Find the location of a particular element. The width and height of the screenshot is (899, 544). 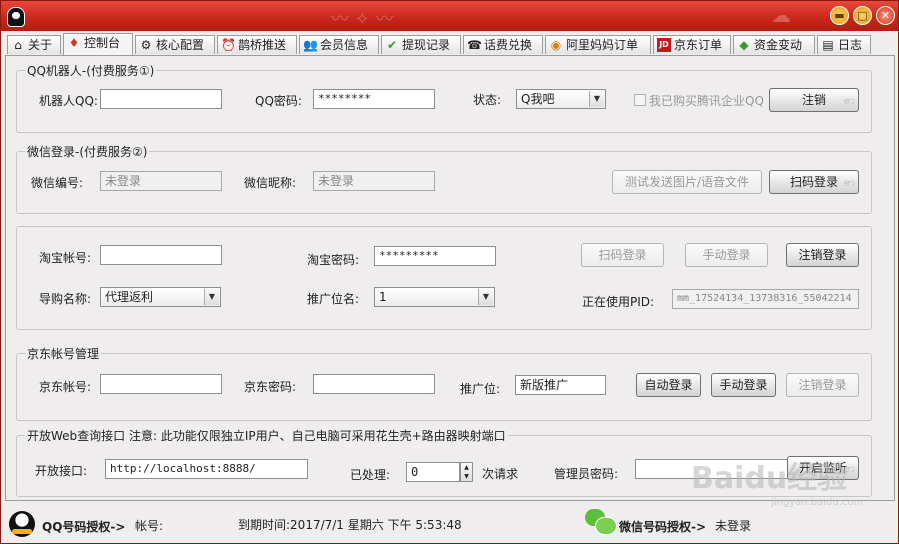

processed-unit-label: 次请求 is located at coordinates (500, 474).